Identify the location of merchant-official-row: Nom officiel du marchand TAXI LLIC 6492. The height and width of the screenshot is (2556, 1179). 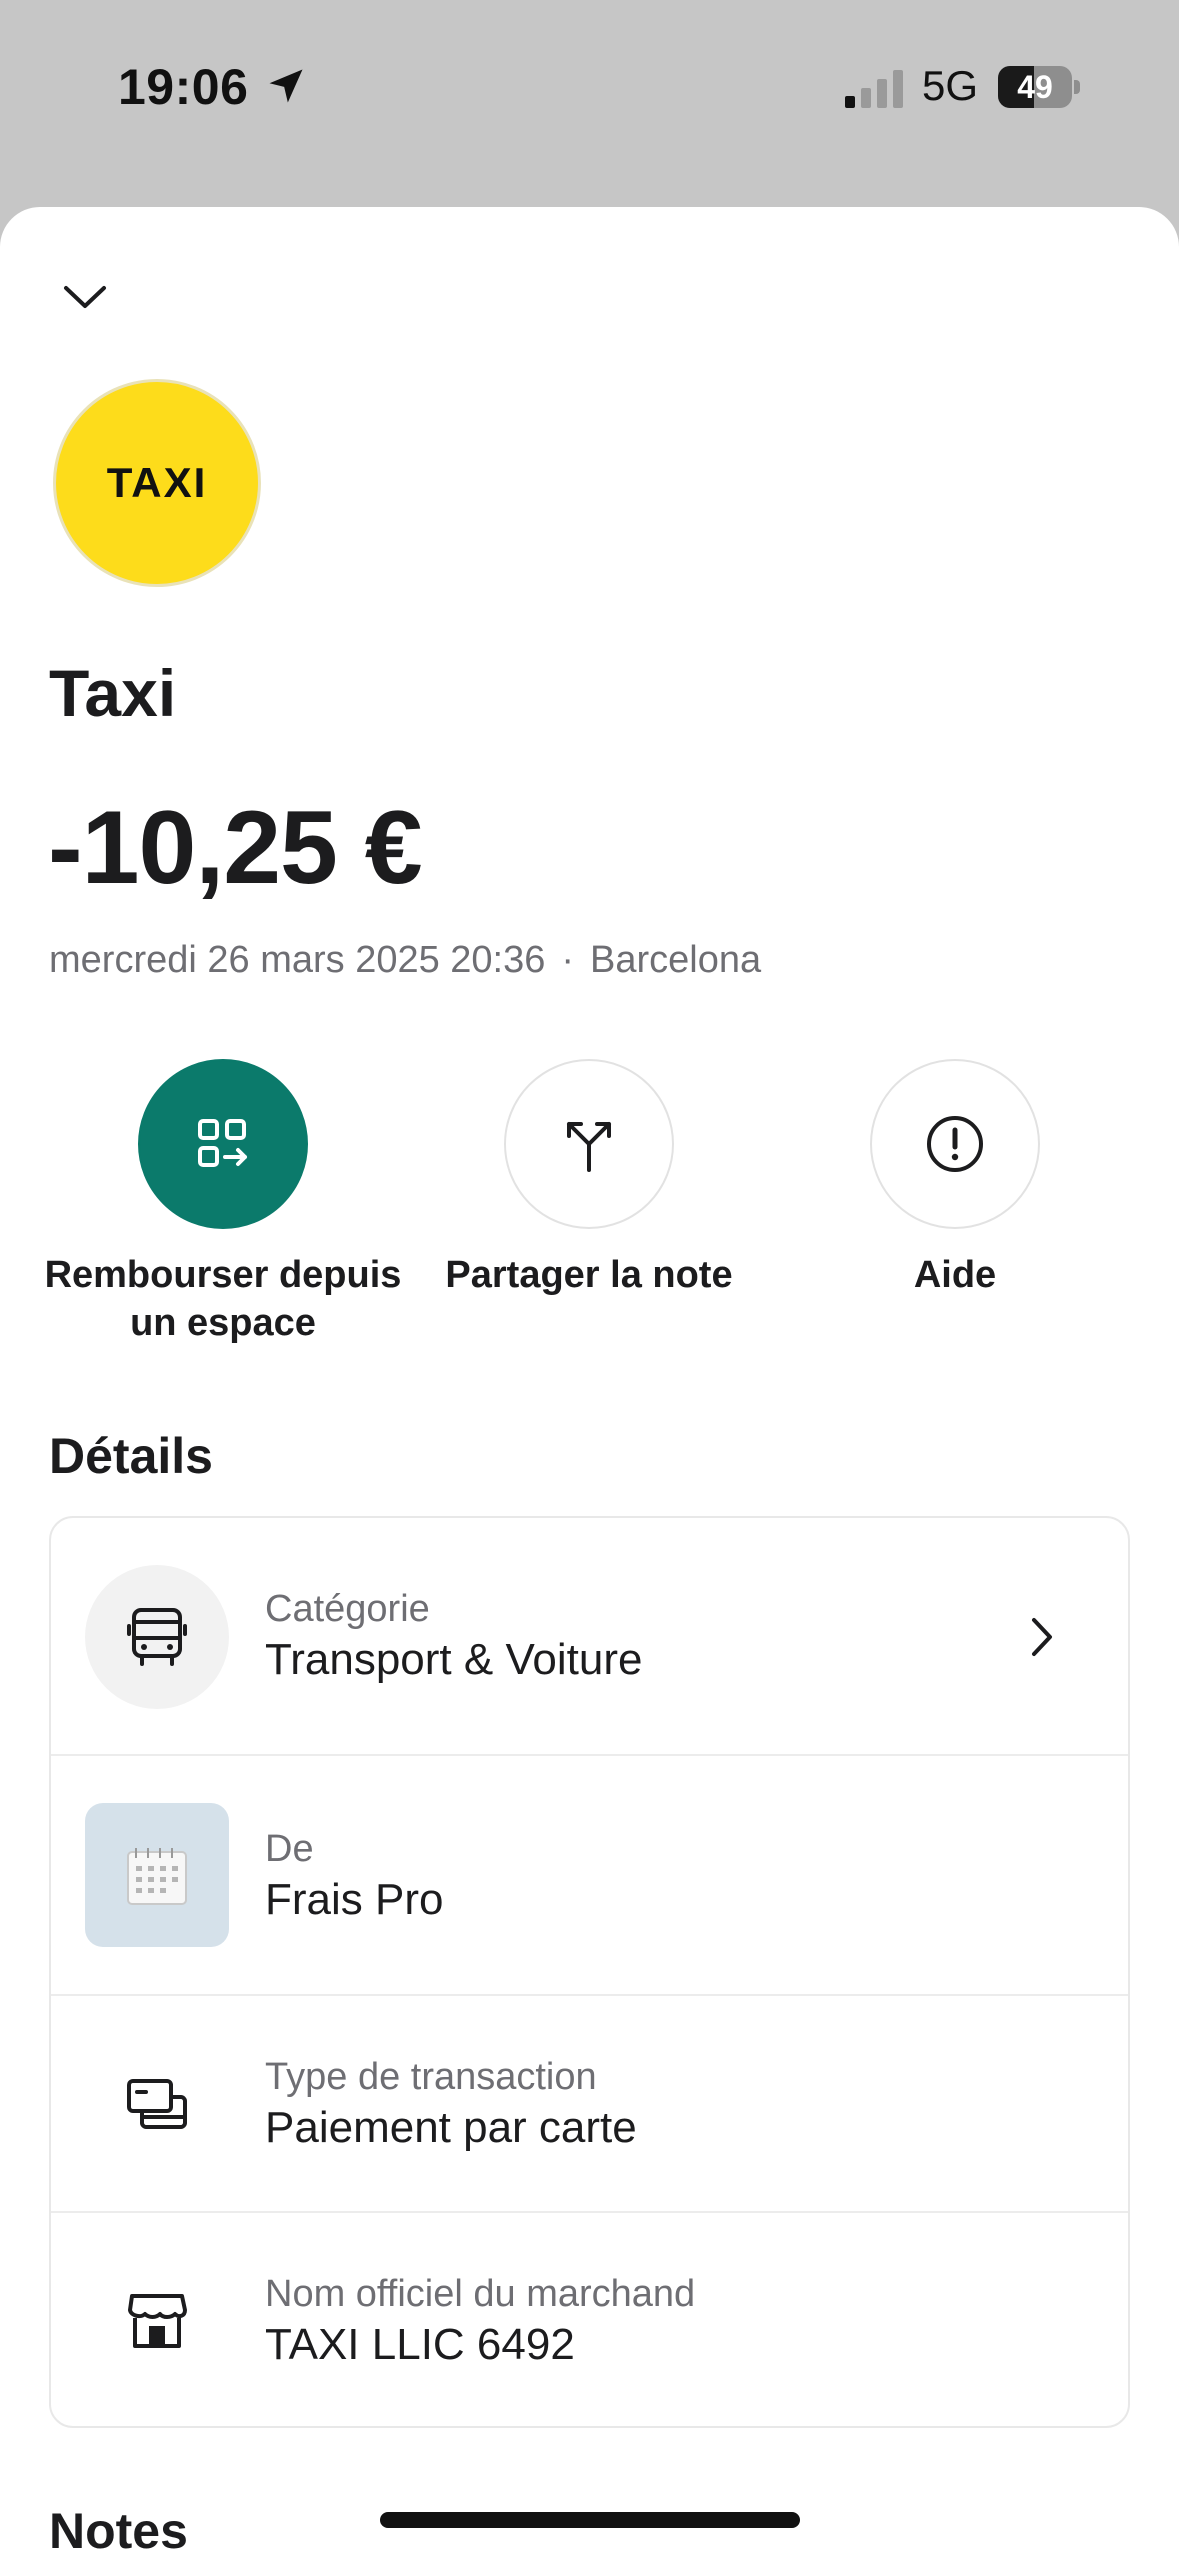
(589, 2319).